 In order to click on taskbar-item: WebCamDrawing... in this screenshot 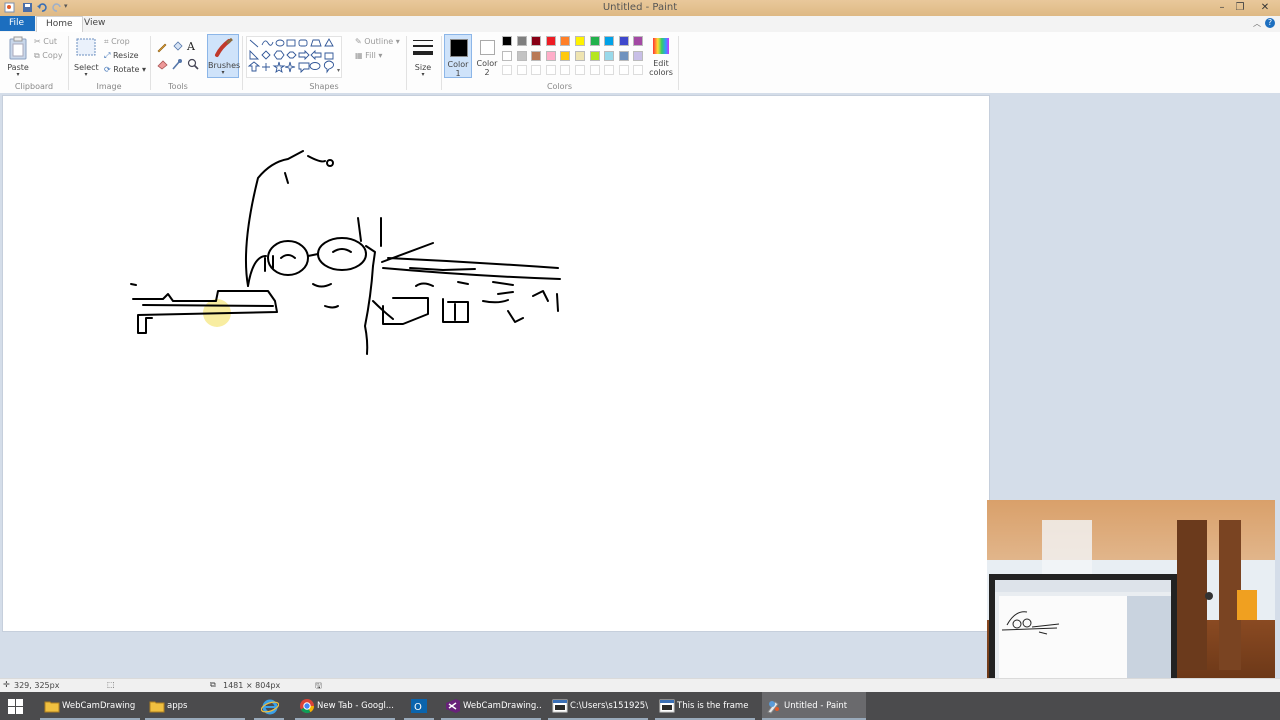, I will do `click(491, 706)`.